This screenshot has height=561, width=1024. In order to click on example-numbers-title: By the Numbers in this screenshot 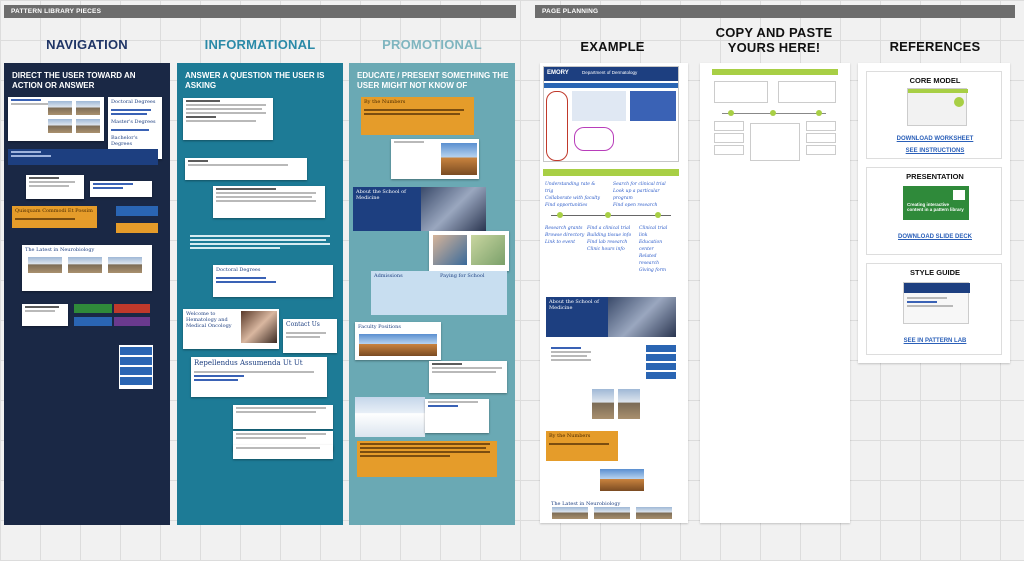, I will do `click(570, 436)`.